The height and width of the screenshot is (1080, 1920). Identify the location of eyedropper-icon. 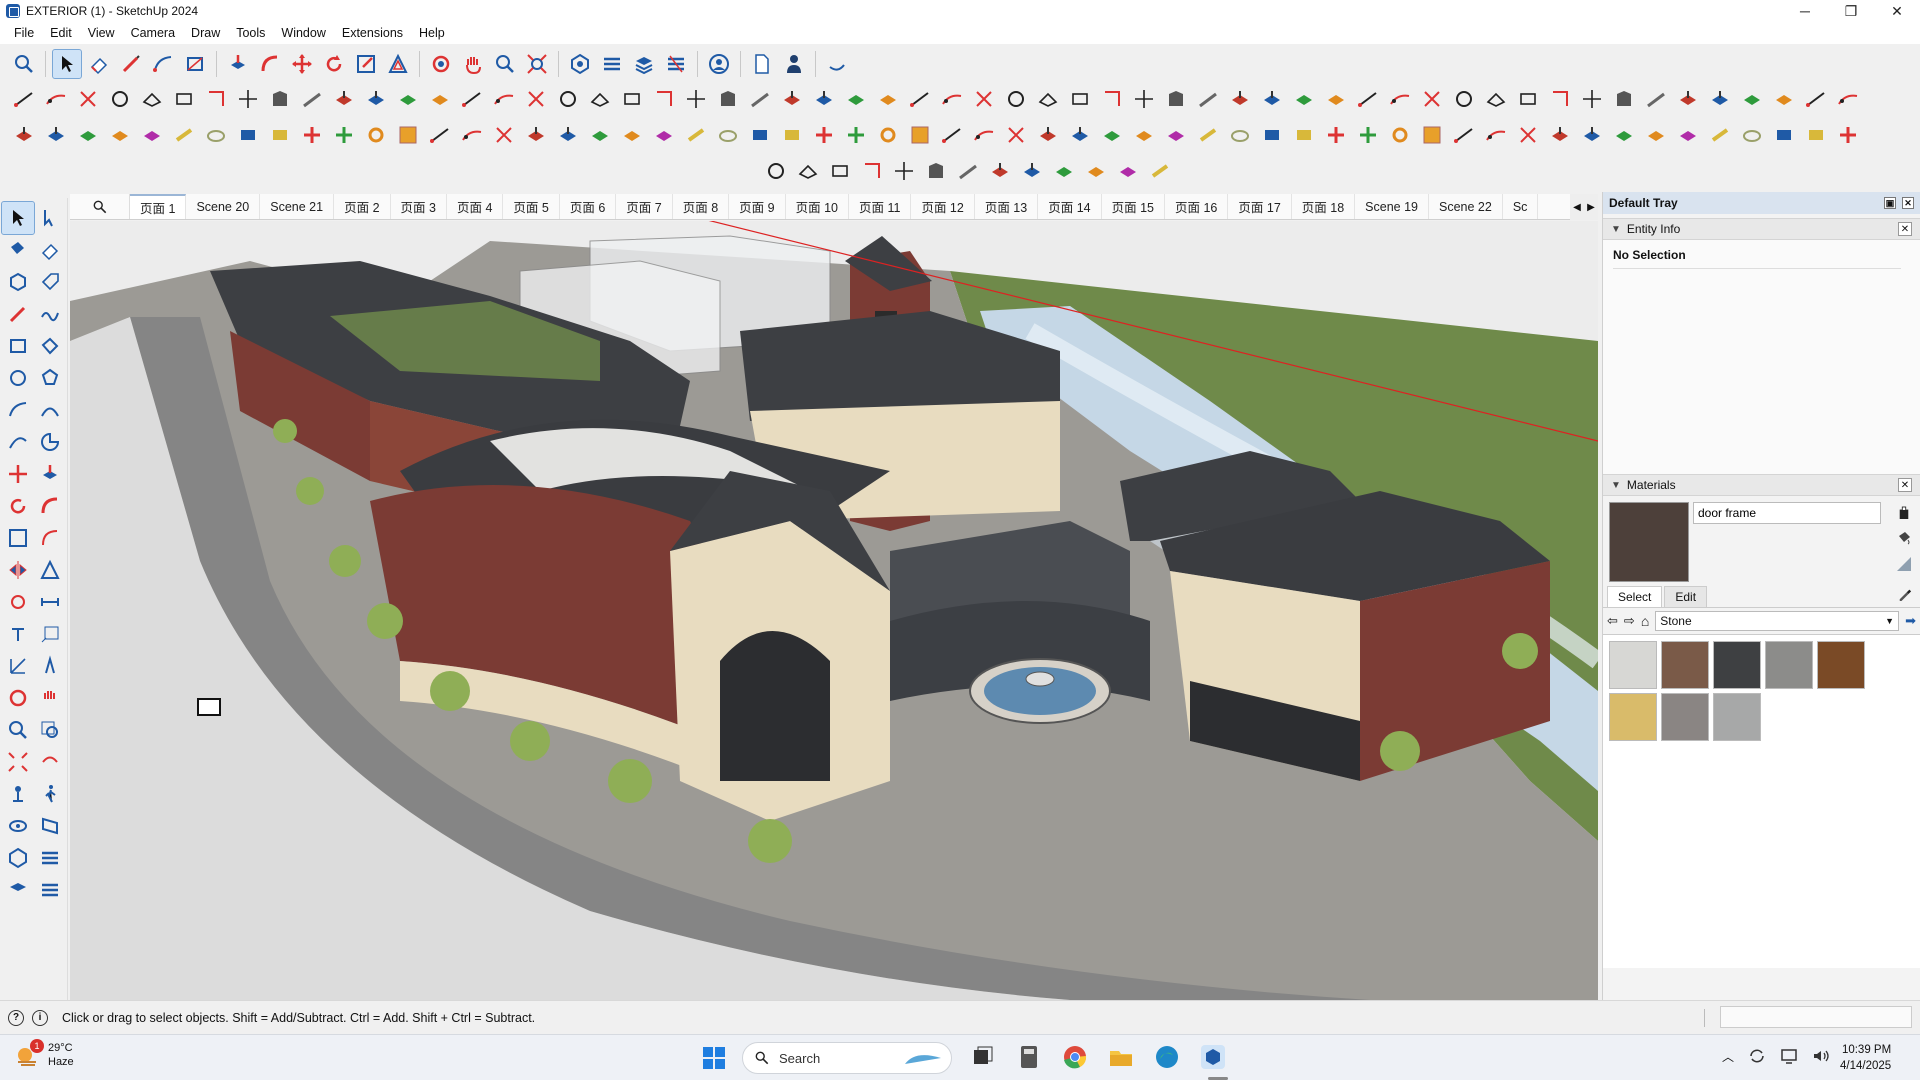
(1905, 595).